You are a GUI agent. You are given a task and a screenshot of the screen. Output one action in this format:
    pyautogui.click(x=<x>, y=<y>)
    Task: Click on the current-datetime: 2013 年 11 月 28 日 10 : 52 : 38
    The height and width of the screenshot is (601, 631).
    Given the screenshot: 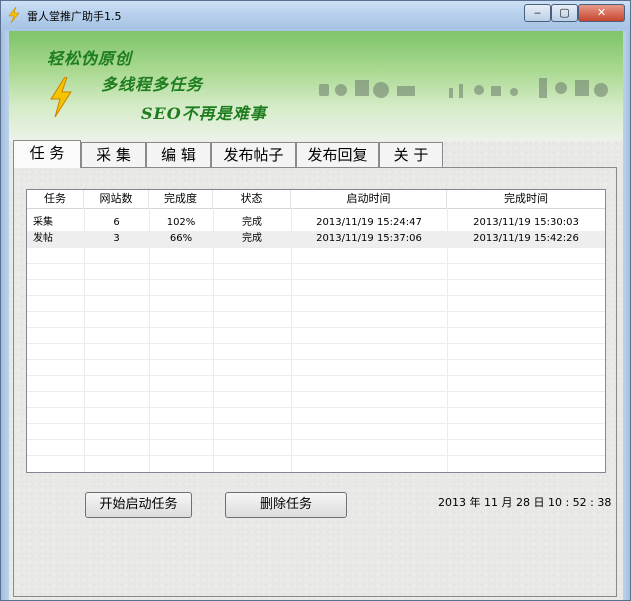 What is the action you would take?
    pyautogui.click(x=525, y=502)
    